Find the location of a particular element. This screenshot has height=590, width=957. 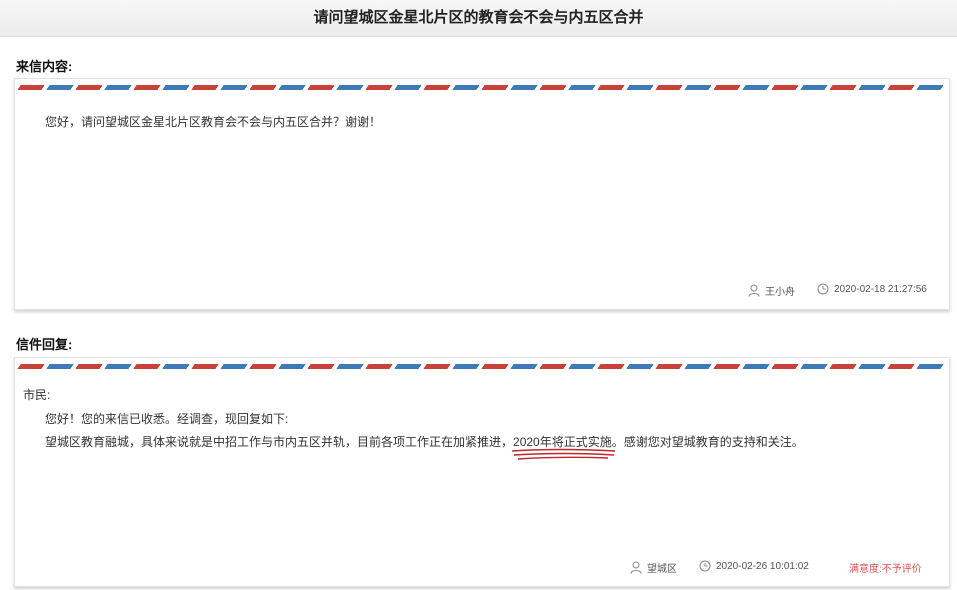

letter-author: 王小舟 is located at coordinates (771, 290).